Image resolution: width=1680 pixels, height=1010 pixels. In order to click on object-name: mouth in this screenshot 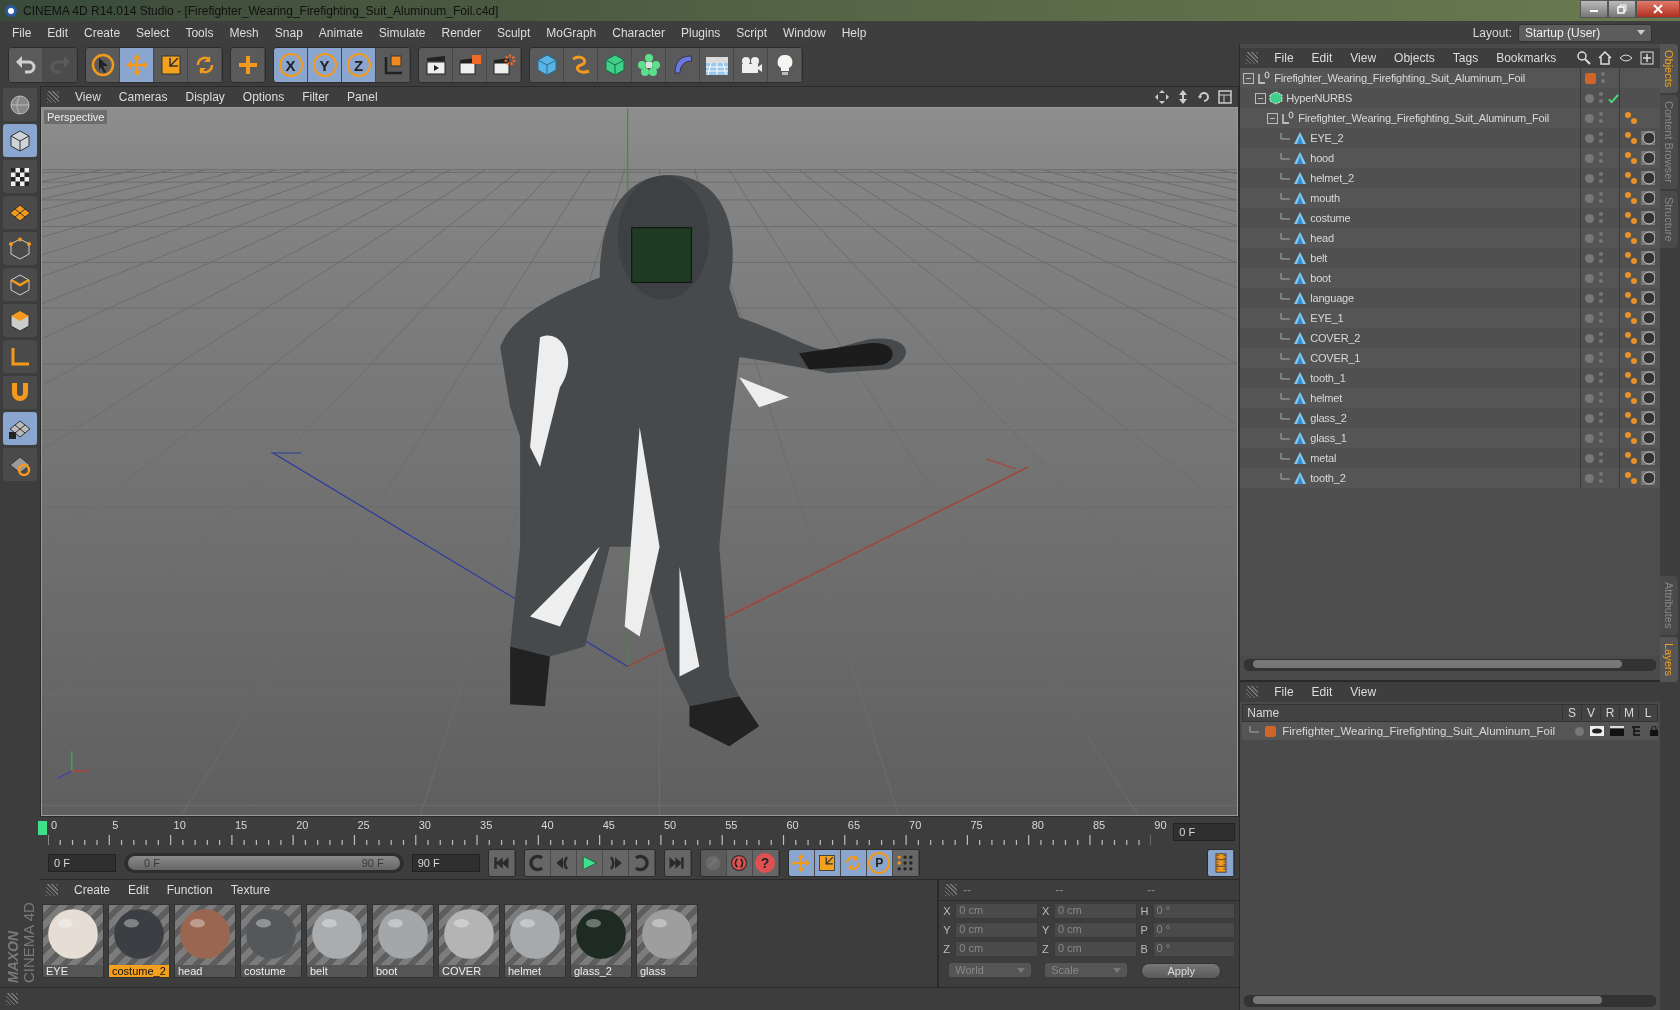, I will do `click(1325, 198)`.